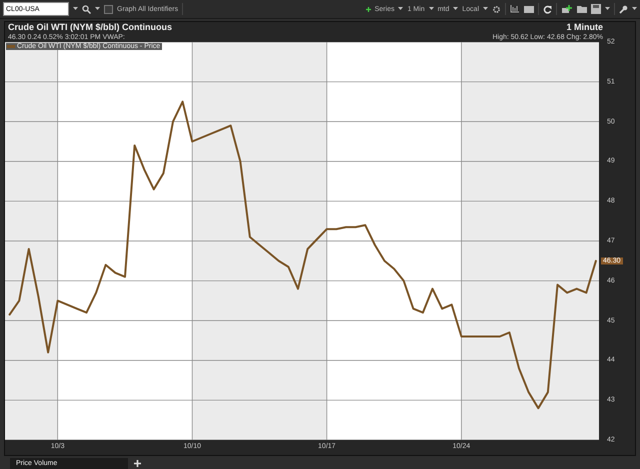 The image size is (640, 469). I want to click on add-tab-icon, so click(137, 463).